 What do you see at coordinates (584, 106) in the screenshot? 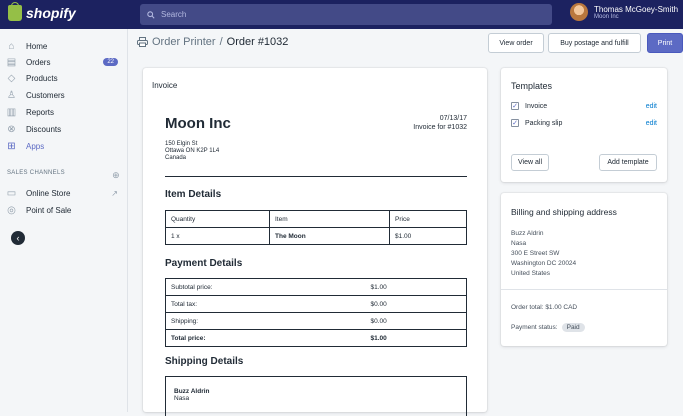
I see `template-row-invoice: ✓ Invoice edit` at bounding box center [584, 106].